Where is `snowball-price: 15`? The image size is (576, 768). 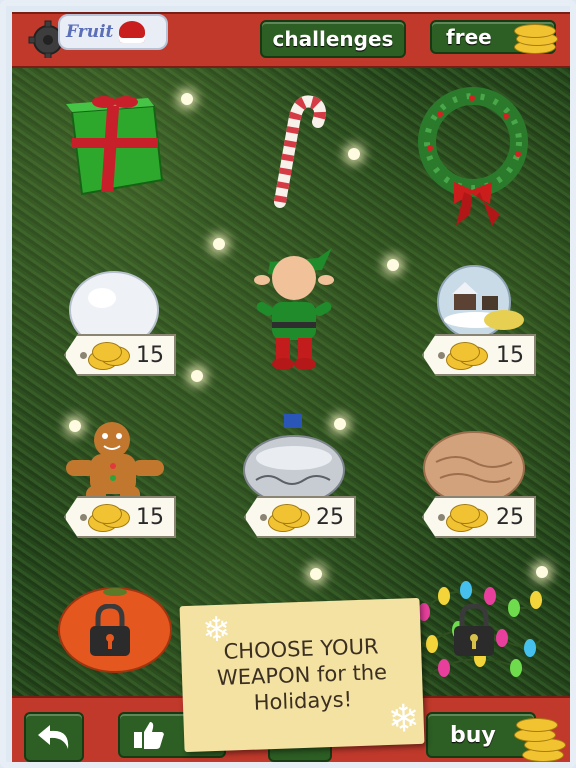 snowball-price: 15 is located at coordinates (150, 355).